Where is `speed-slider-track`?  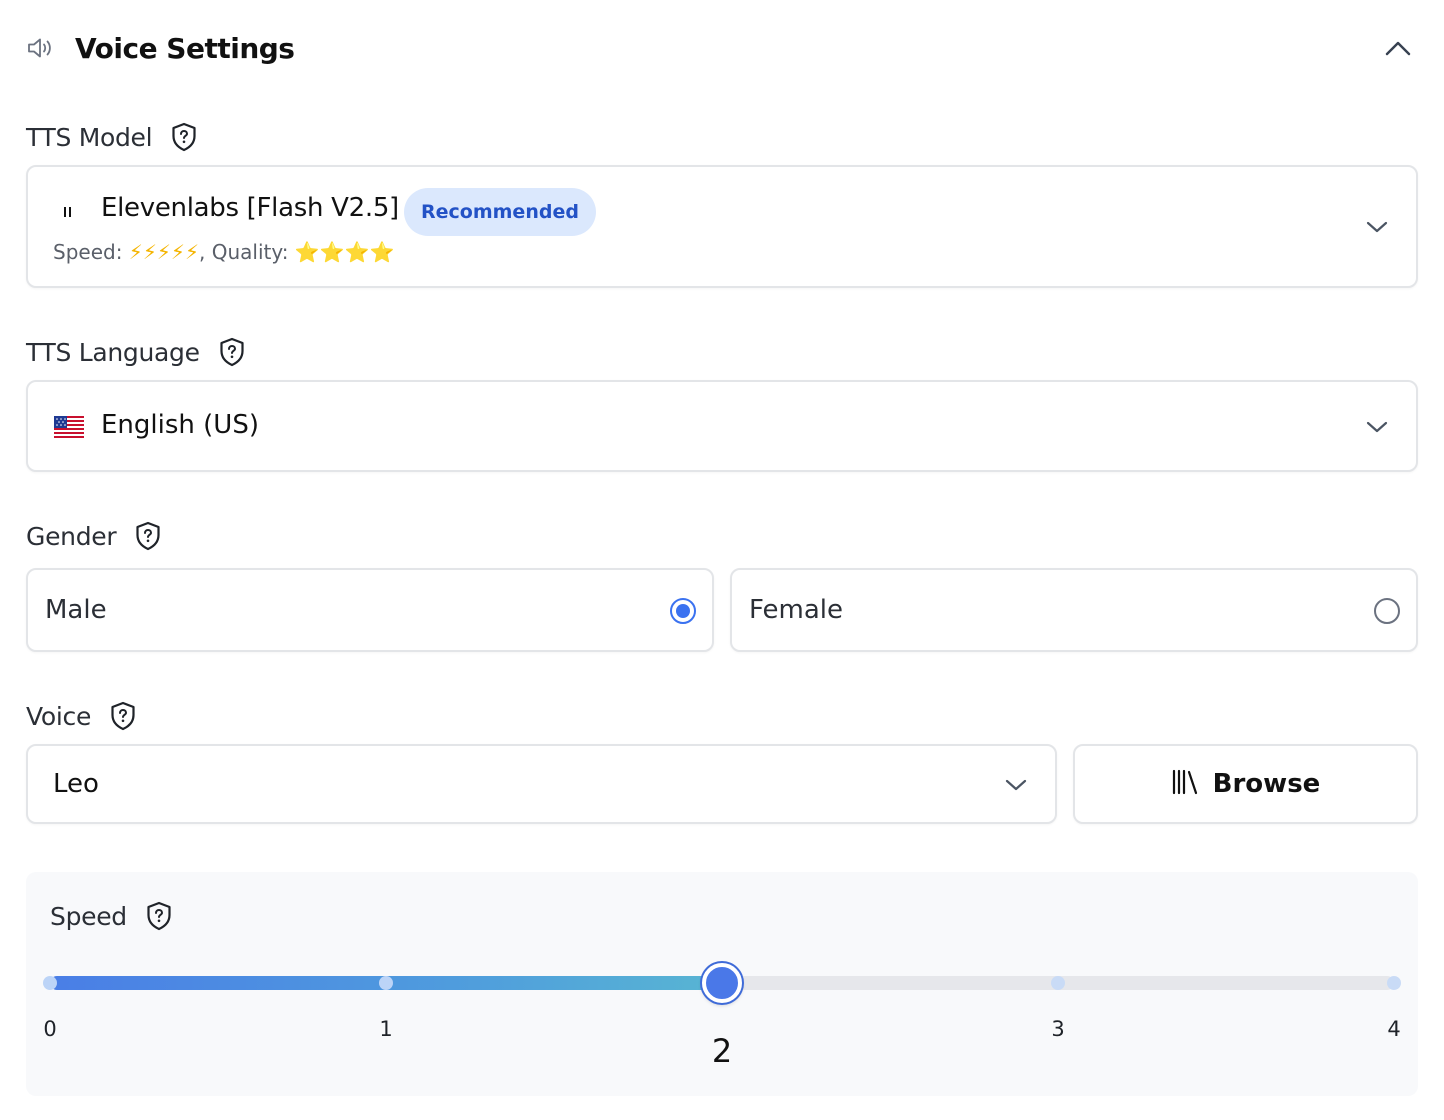 speed-slider-track is located at coordinates (722, 983).